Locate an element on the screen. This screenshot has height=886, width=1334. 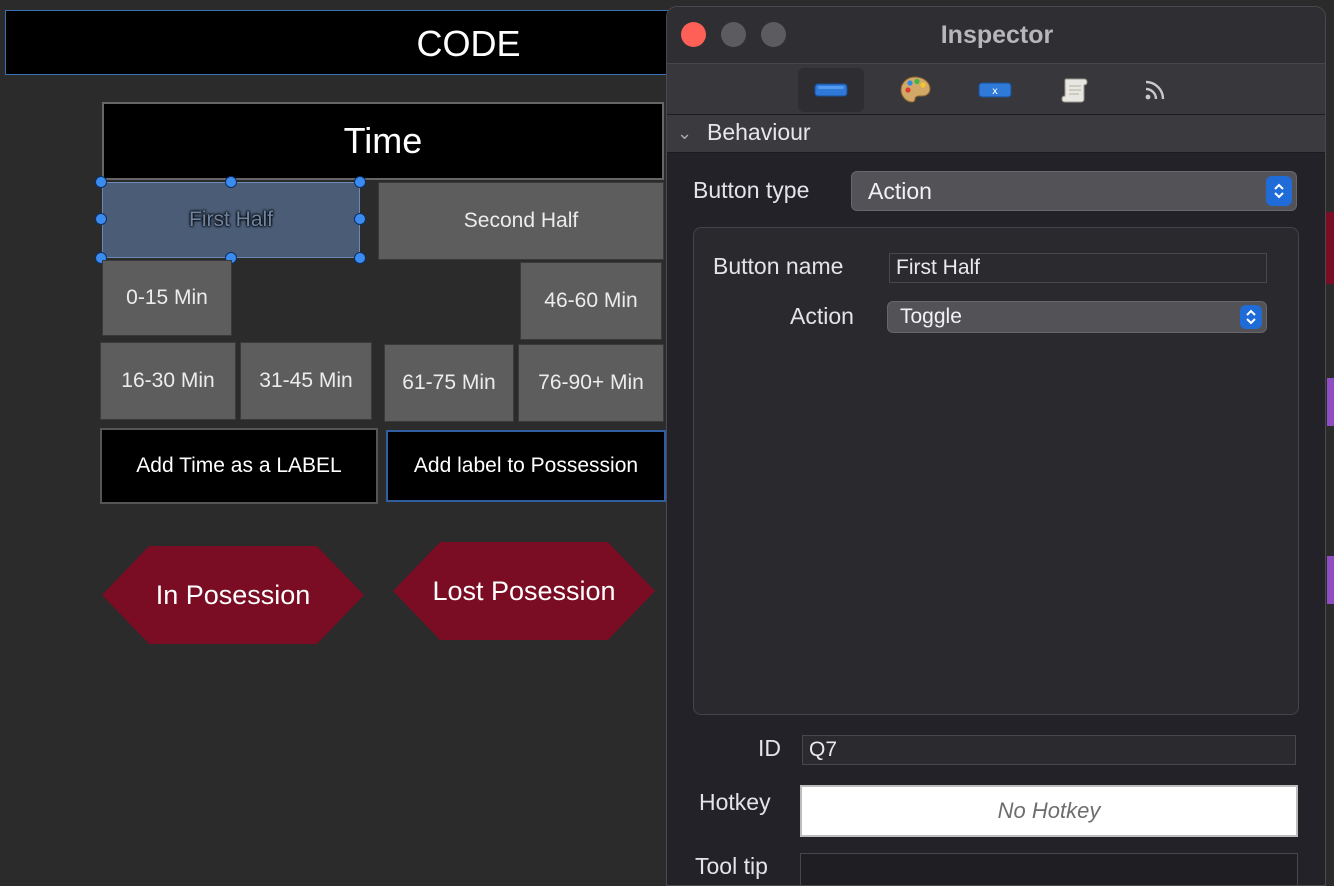
palette-icon is located at coordinates (915, 89).